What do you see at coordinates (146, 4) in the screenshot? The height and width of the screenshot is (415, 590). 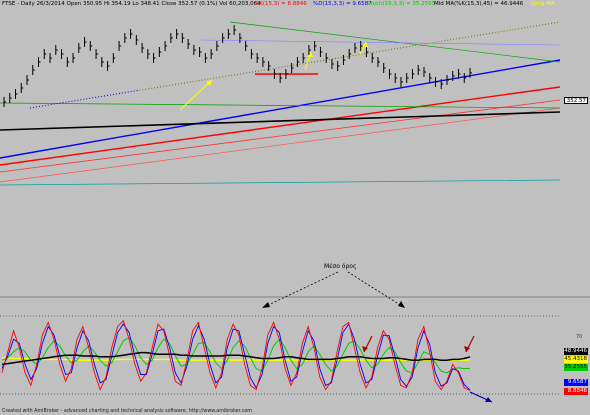 I see `header-low: Lo 348.41` at bounding box center [146, 4].